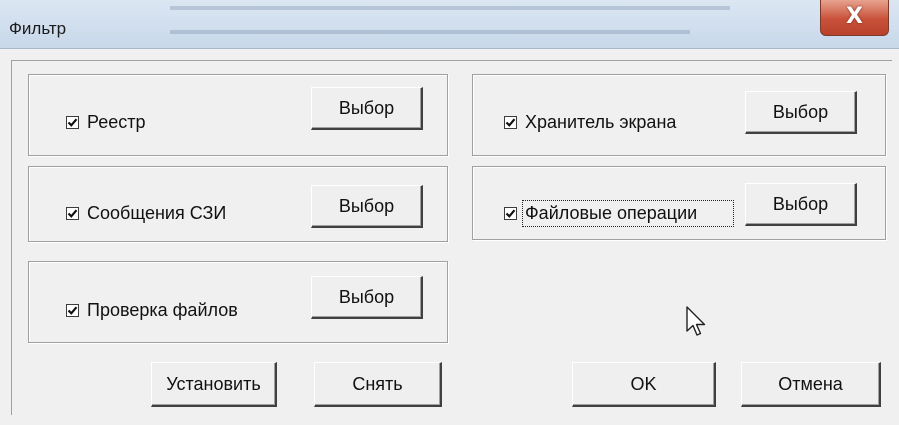 The height and width of the screenshot is (425, 899). What do you see at coordinates (214, 384) in the screenshot?
I see `set-button: Установить` at bounding box center [214, 384].